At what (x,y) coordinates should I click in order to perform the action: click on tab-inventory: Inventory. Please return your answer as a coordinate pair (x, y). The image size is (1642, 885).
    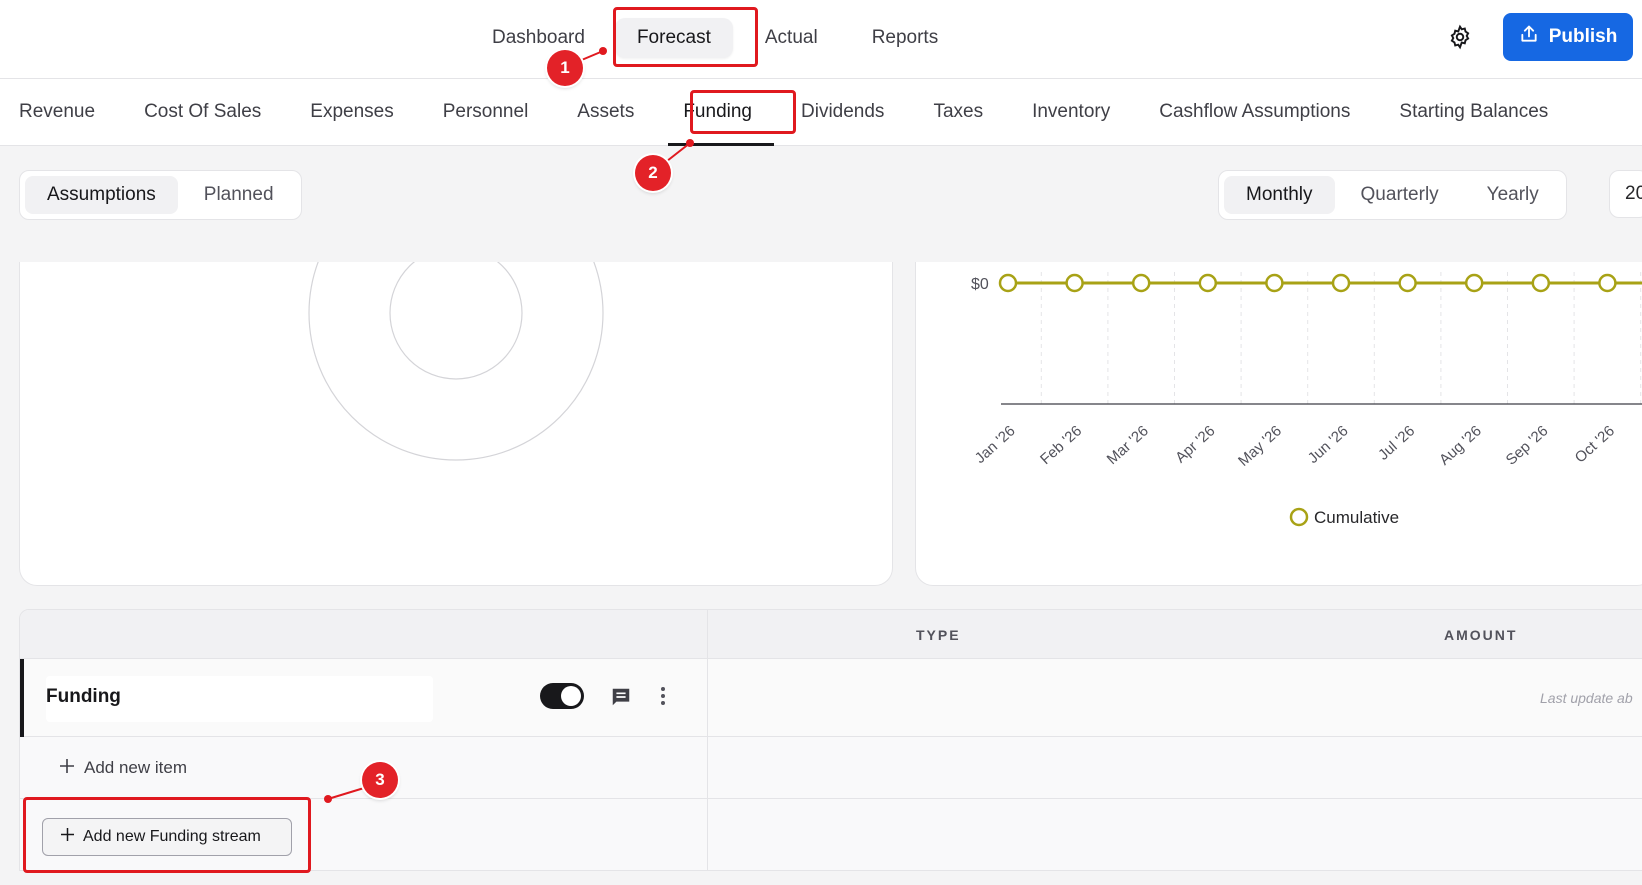
    Looking at the image, I should click on (1071, 112).